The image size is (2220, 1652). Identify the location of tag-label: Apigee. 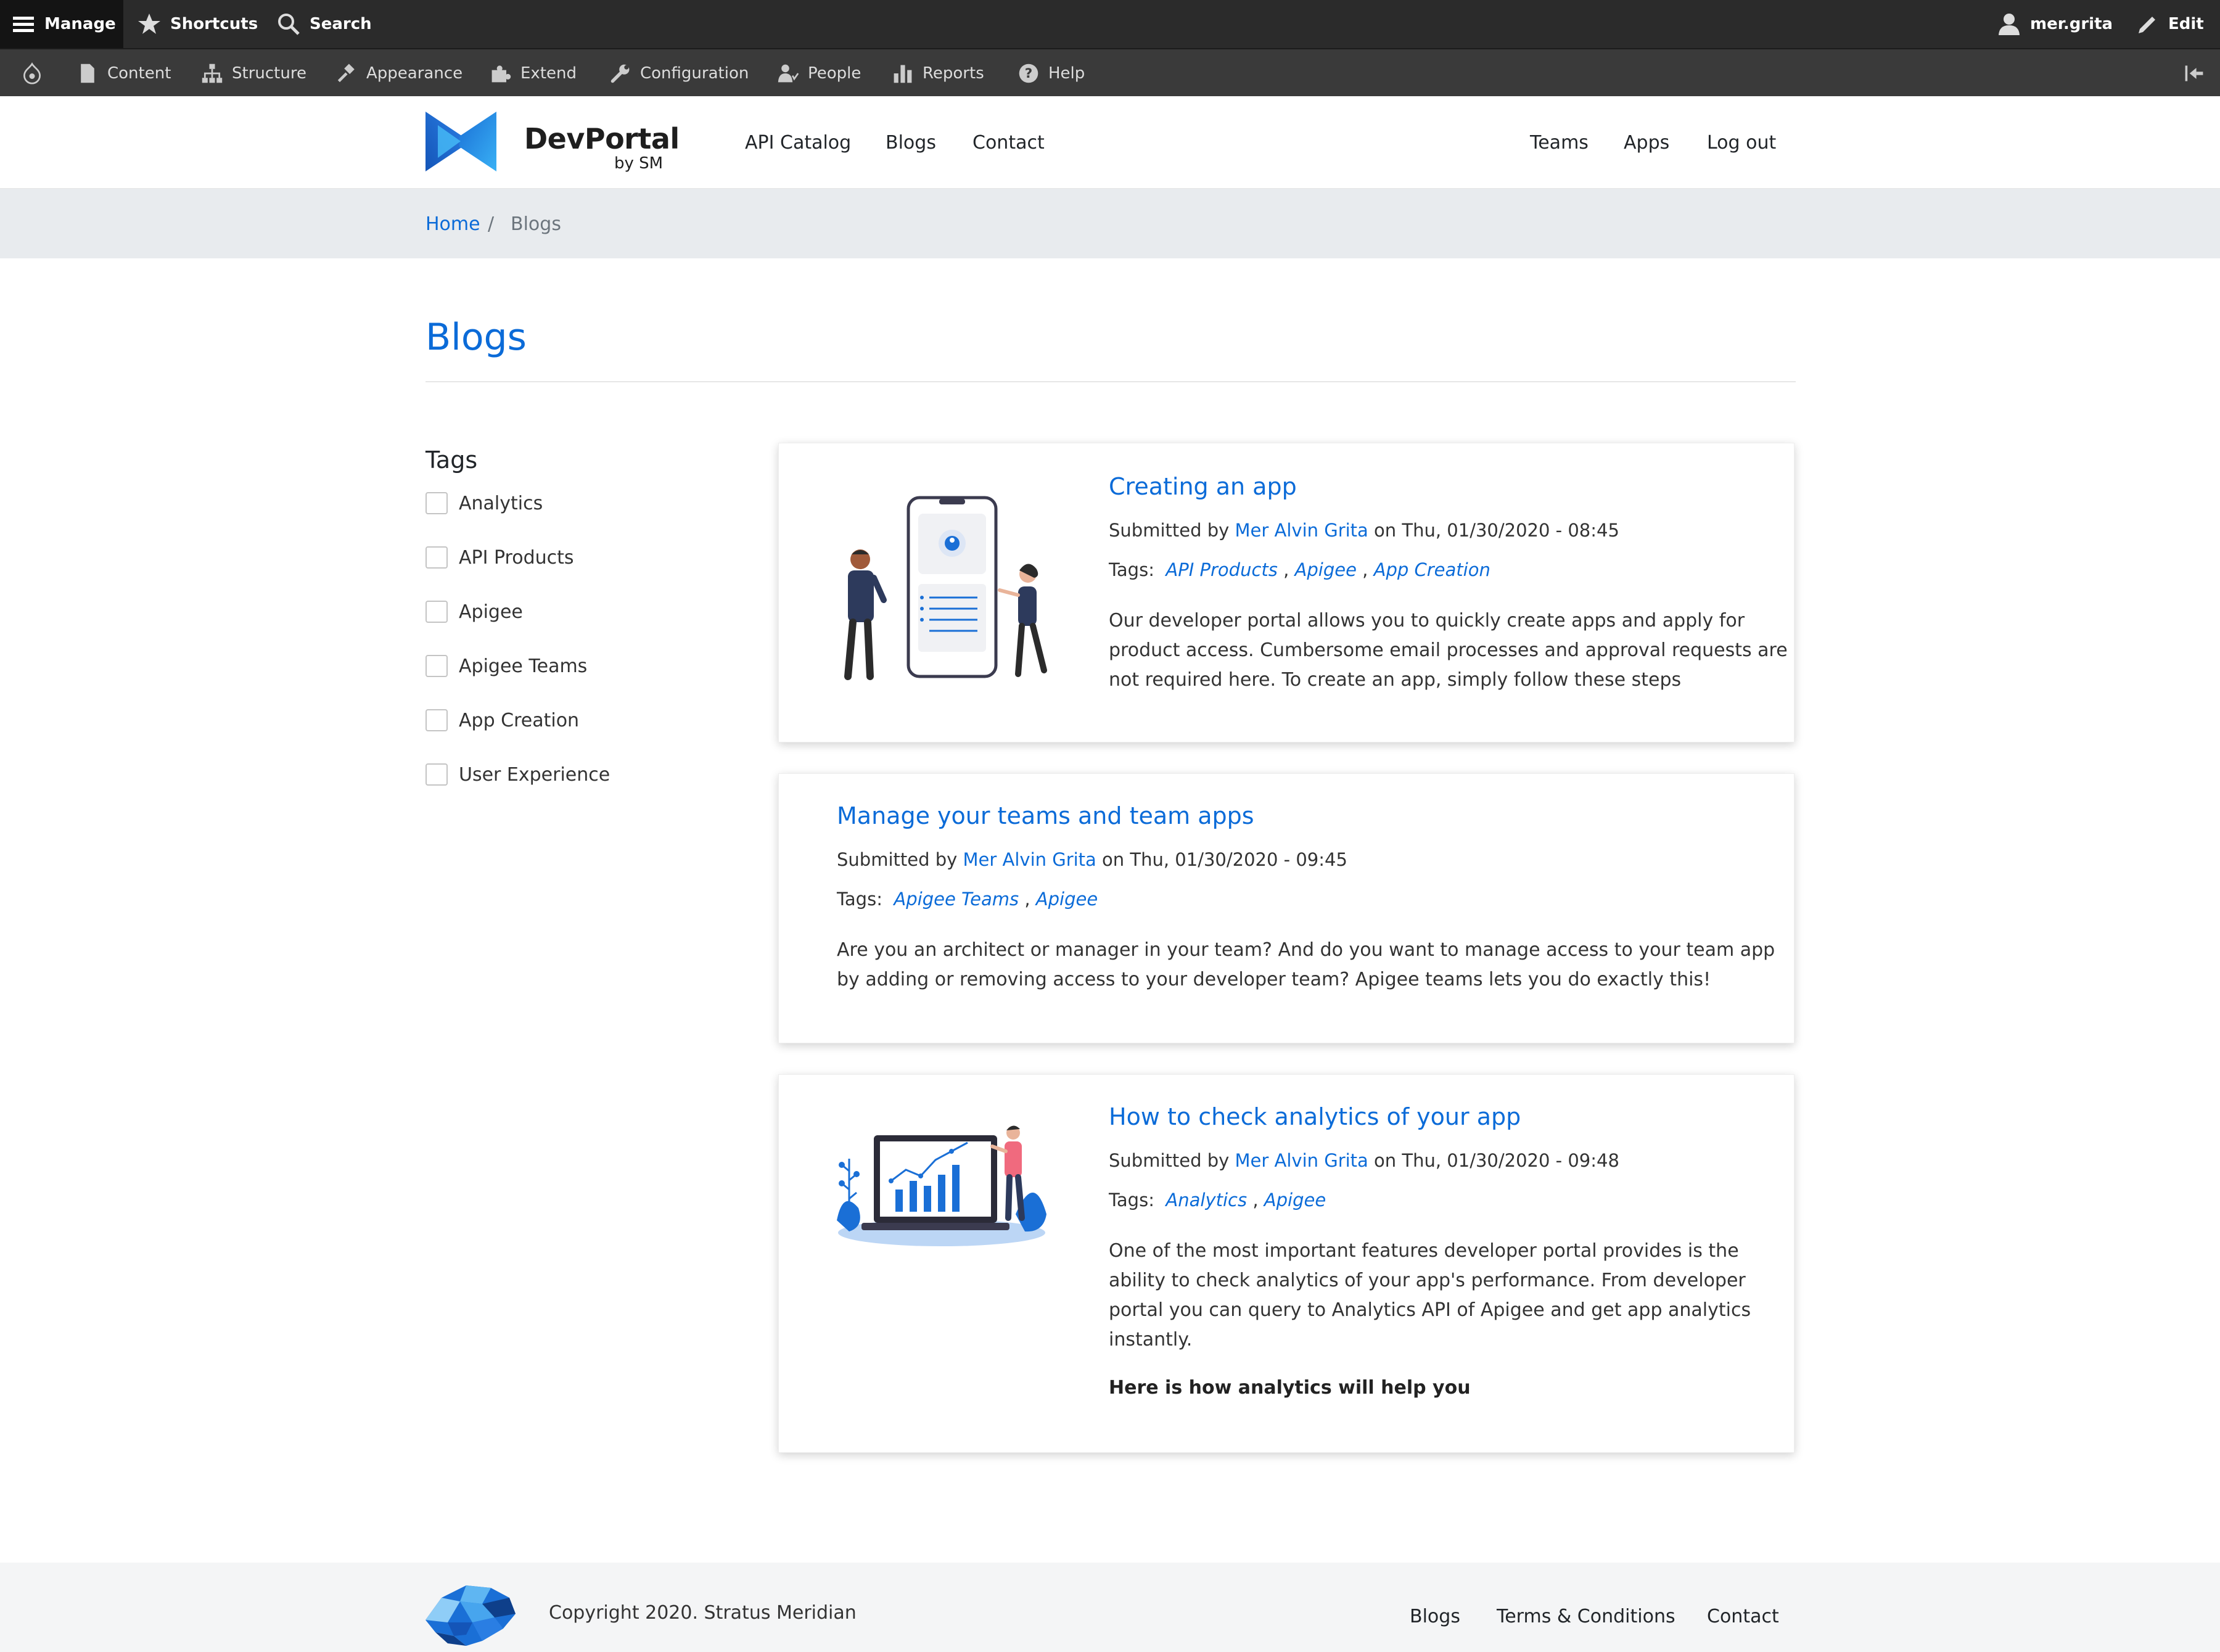
(491, 612).